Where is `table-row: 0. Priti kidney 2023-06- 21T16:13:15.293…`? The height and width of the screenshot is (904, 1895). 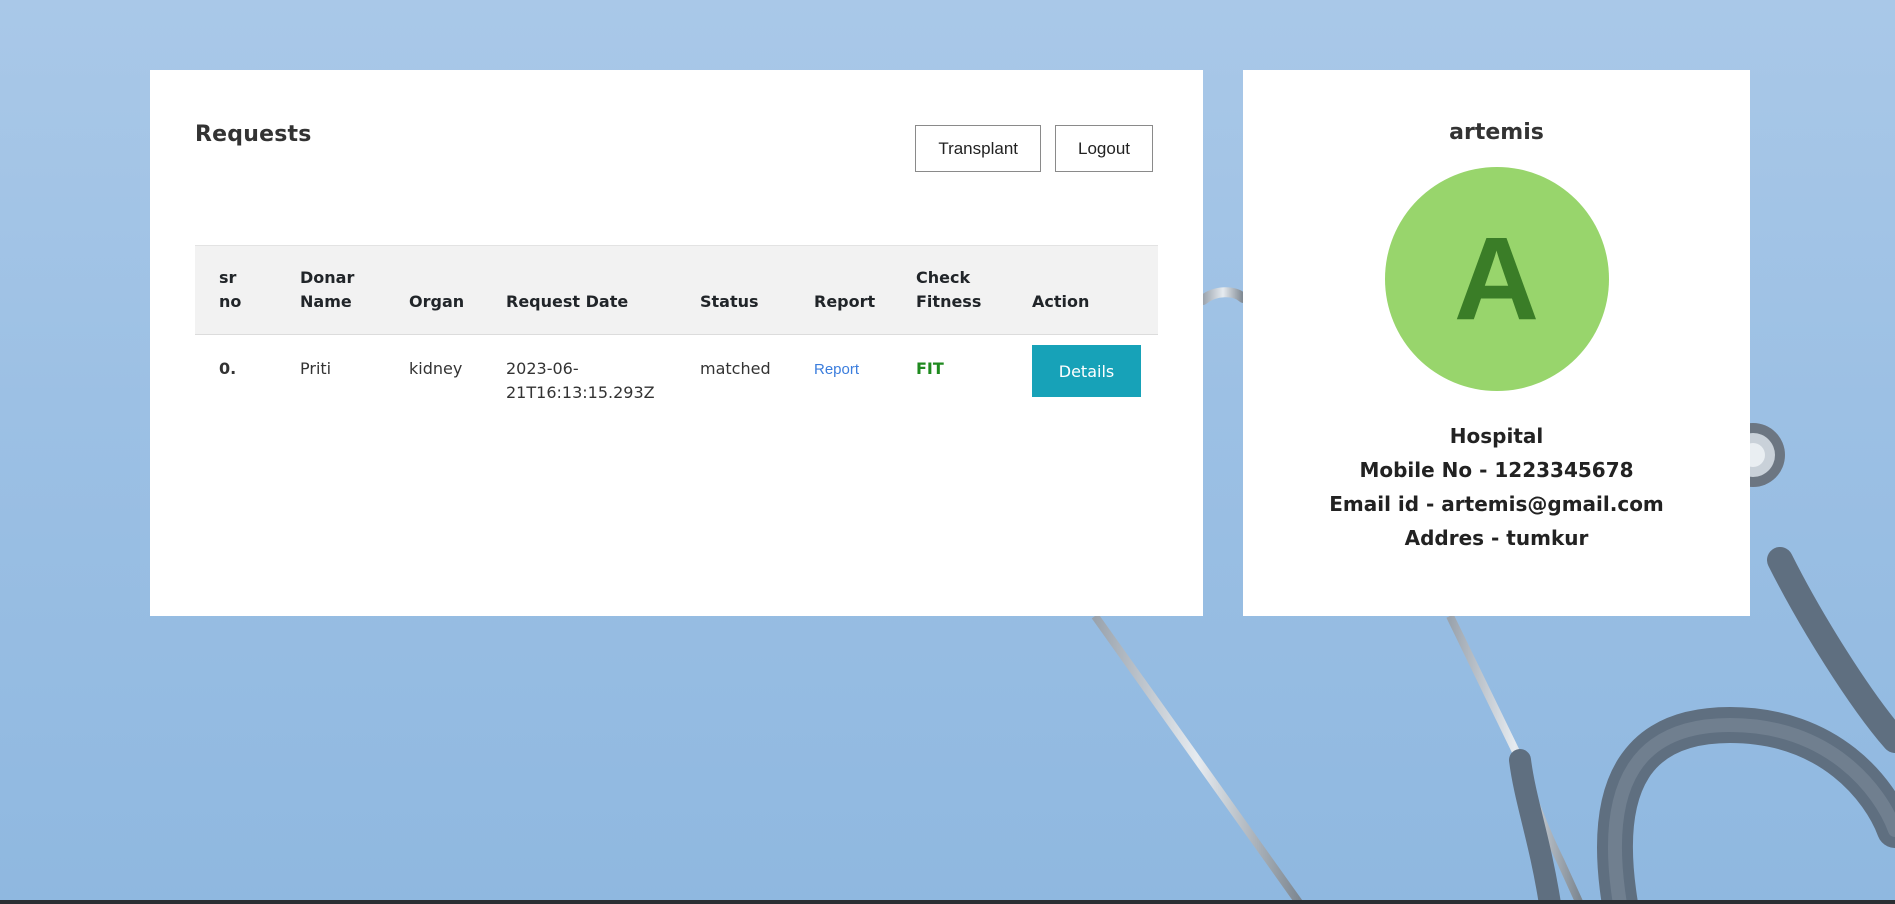
table-row: 0. Priti kidney 2023-06- 21T16:13:15.293… is located at coordinates (676, 381).